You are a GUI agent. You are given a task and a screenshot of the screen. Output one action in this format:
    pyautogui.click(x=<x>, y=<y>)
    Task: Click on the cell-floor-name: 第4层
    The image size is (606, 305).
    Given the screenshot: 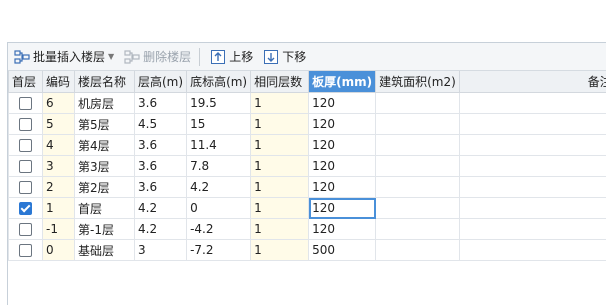 What is the action you would take?
    pyautogui.click(x=105, y=145)
    